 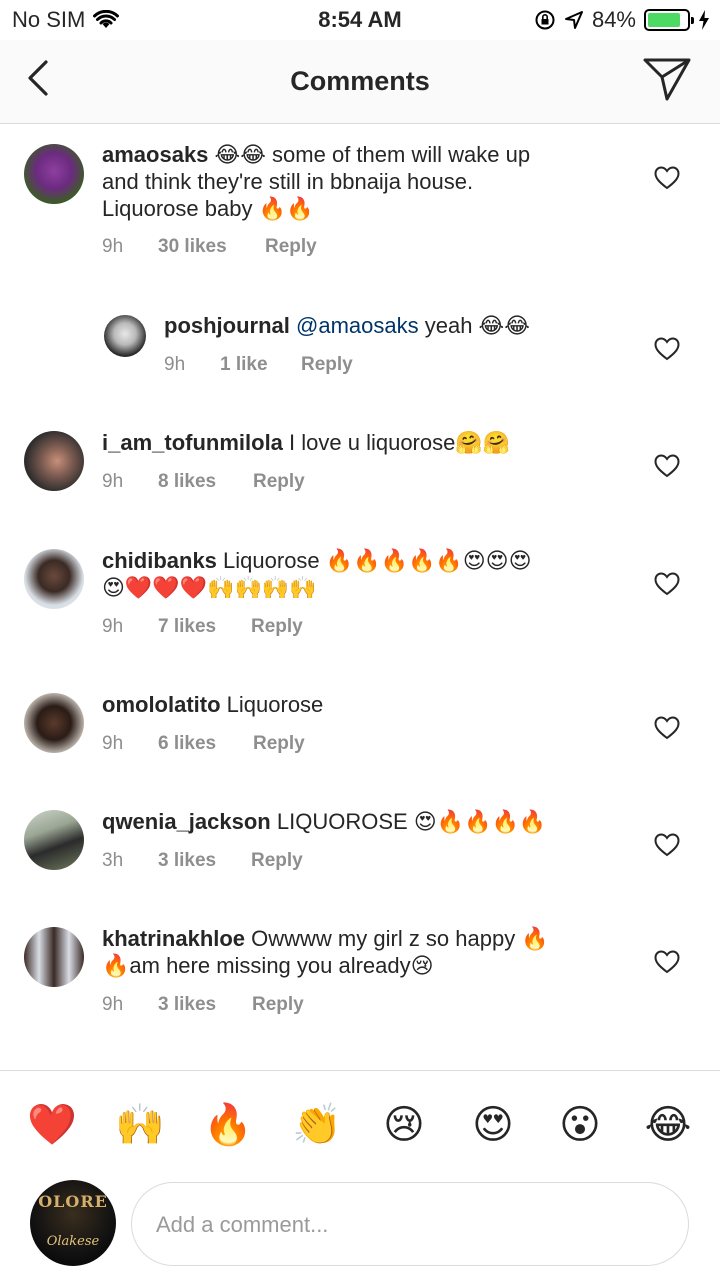 What do you see at coordinates (613, 19) in the screenshot?
I see `battery-percent: 84%` at bounding box center [613, 19].